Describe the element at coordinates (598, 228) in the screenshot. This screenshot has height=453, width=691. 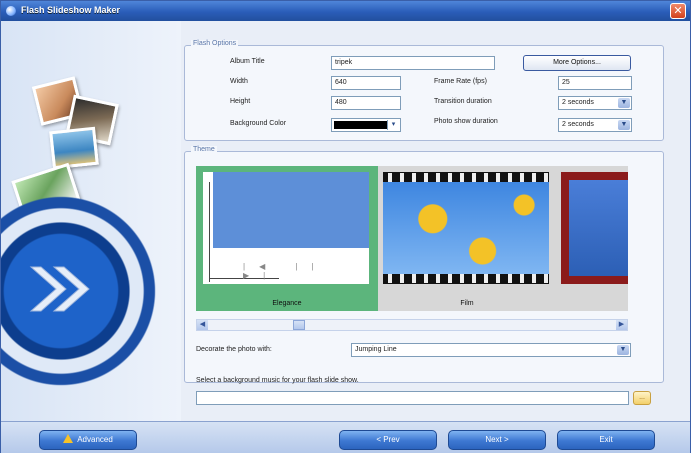
I see `dolphin-image` at that location.